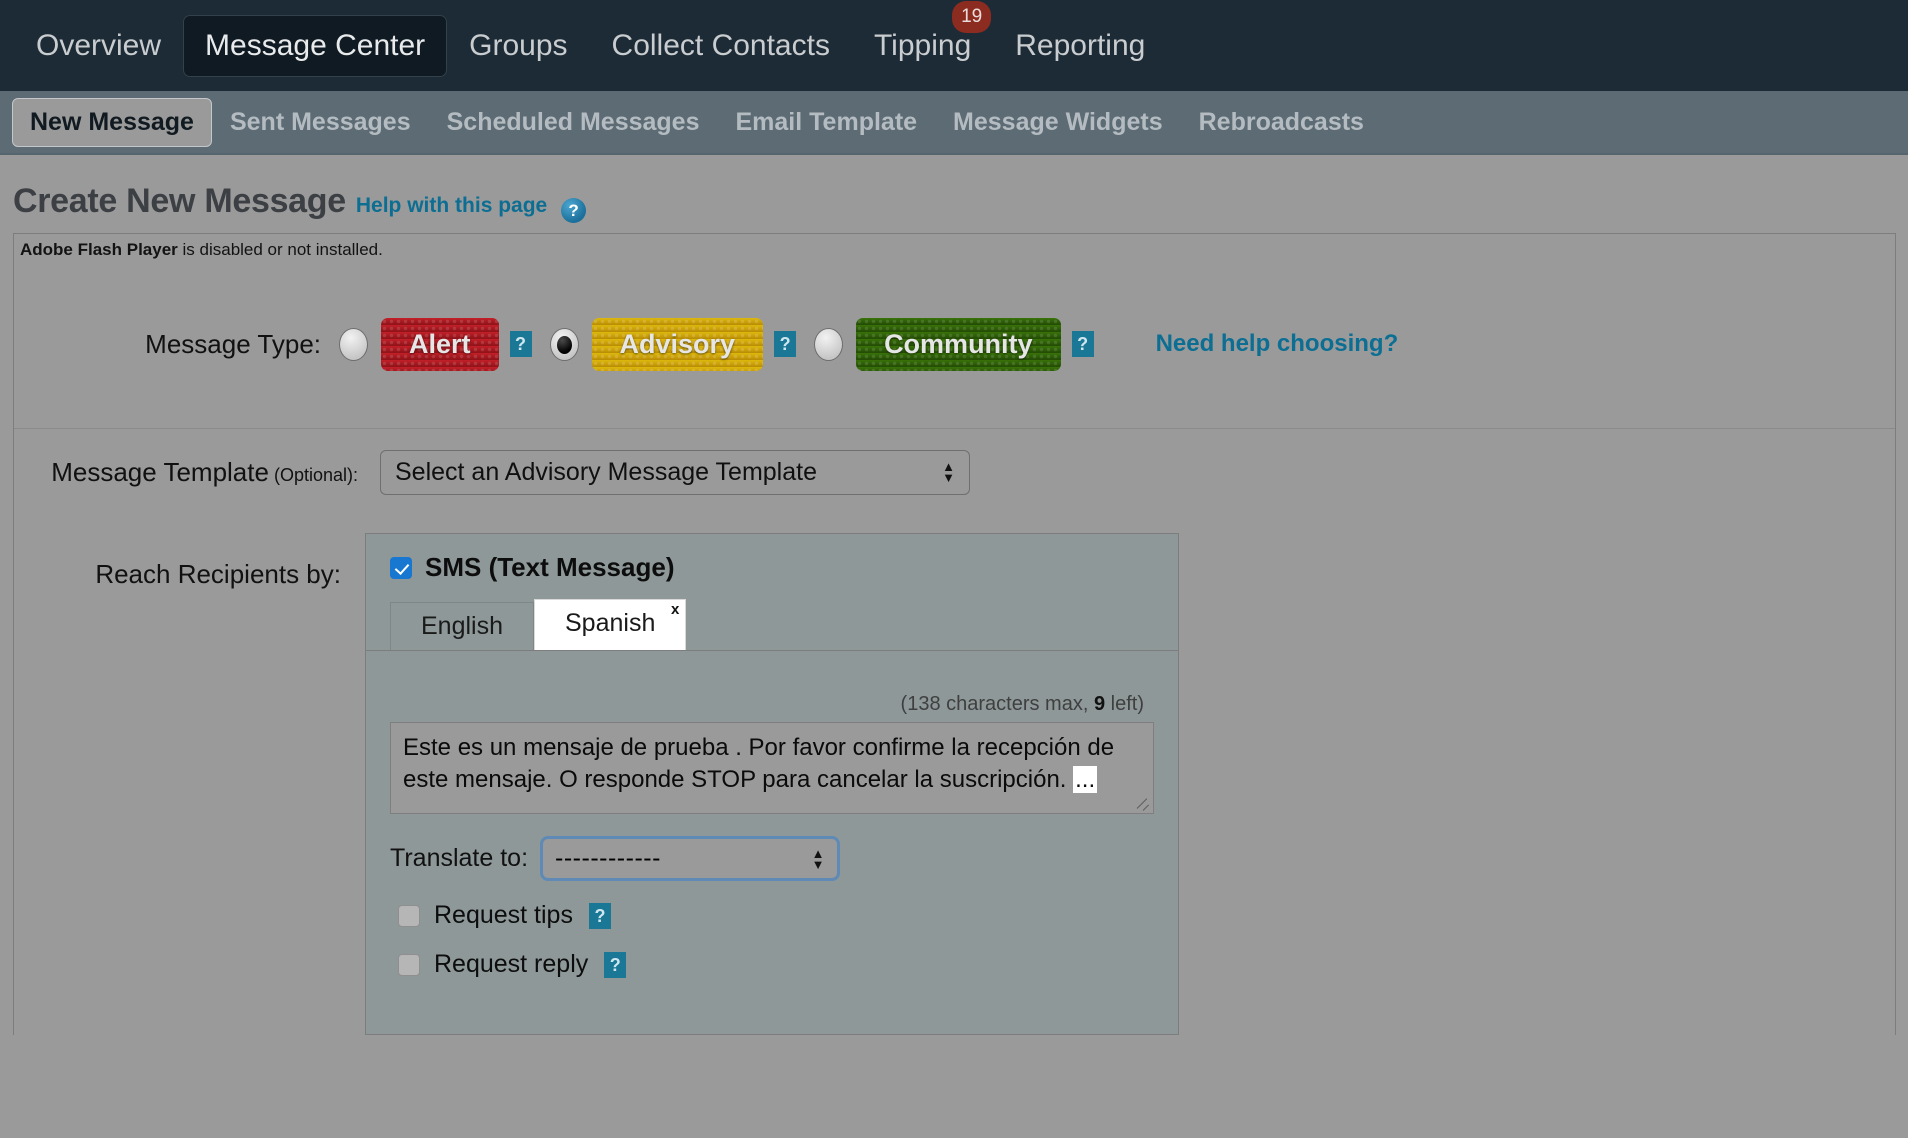 The width and height of the screenshot is (1908, 1138). I want to click on request-reply-label: Request reply, so click(511, 964).